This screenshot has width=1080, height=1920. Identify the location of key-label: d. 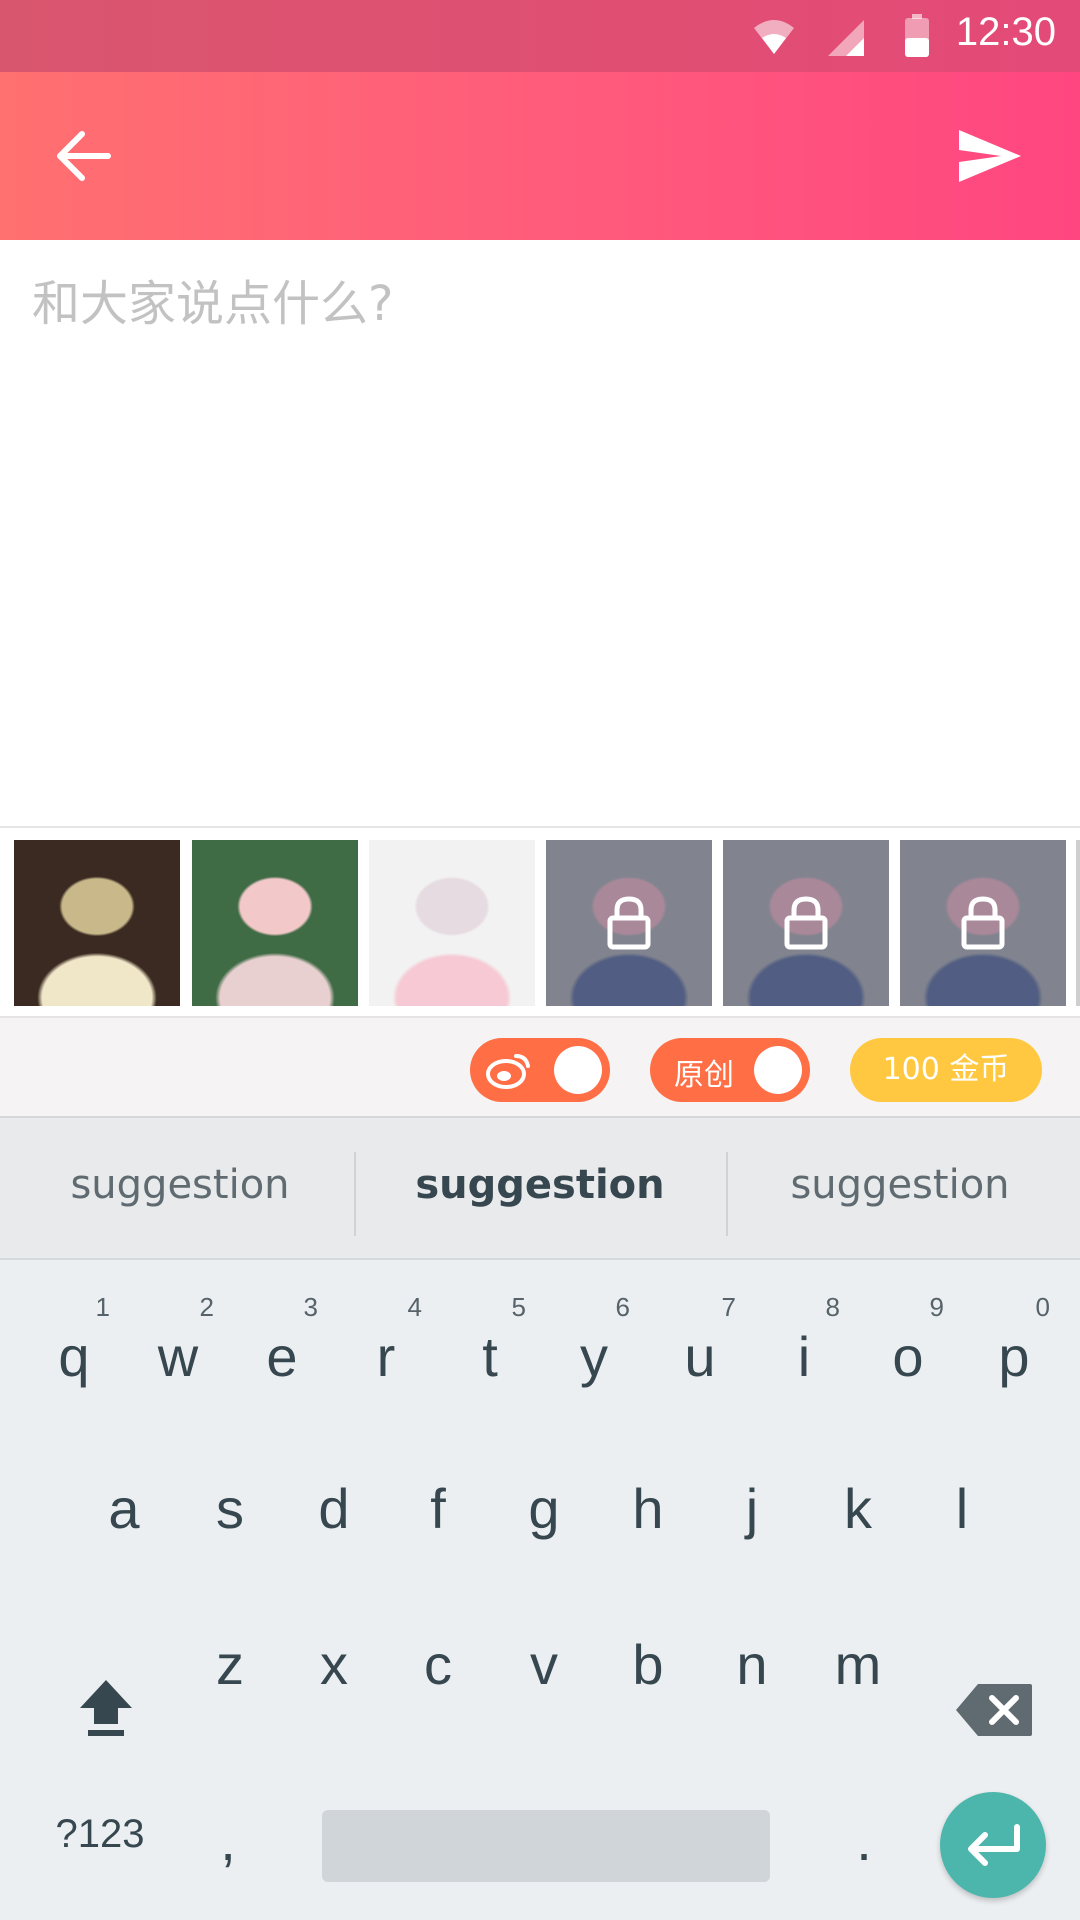
(334, 1508).